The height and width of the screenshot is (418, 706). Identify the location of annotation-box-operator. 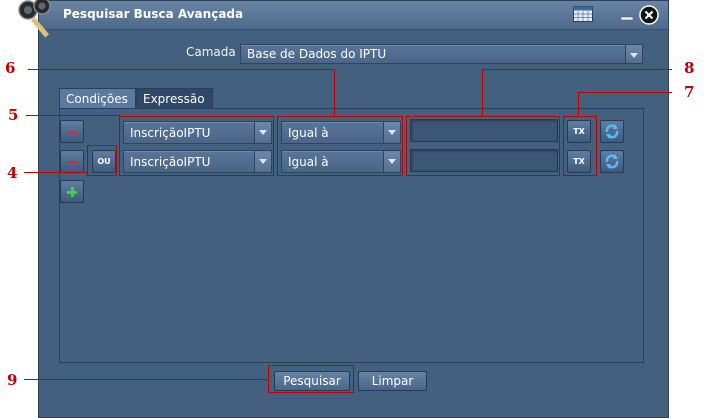
(340, 146).